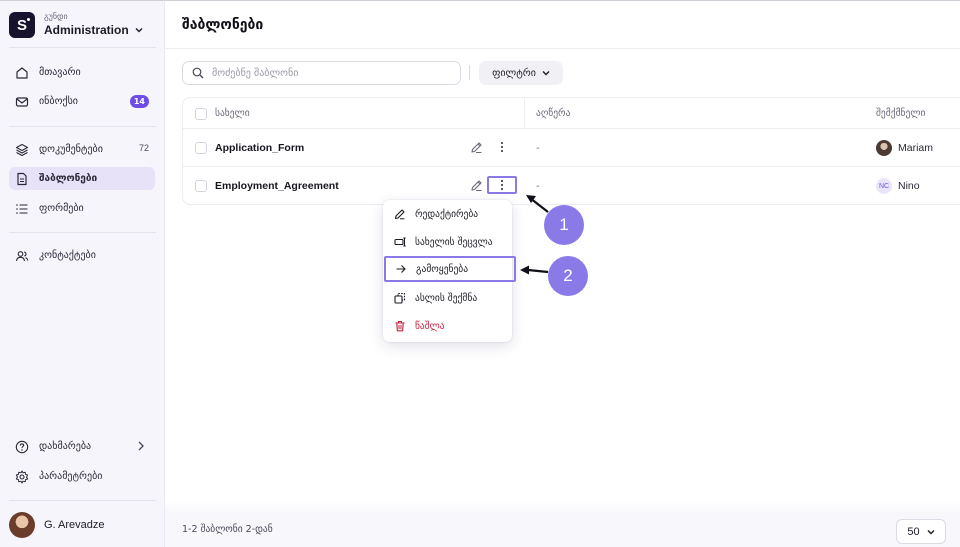 The image size is (960, 547). What do you see at coordinates (564, 225) in the screenshot?
I see `step-callout-1: 1` at bounding box center [564, 225].